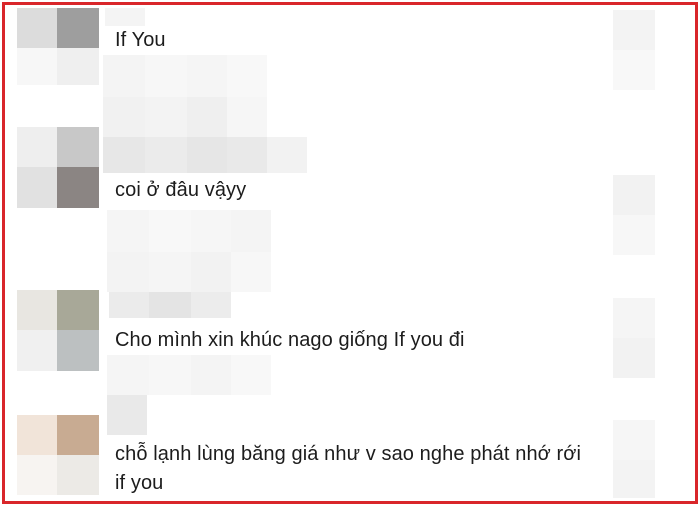  I want to click on comment-text-continued: if you, so click(139, 483).